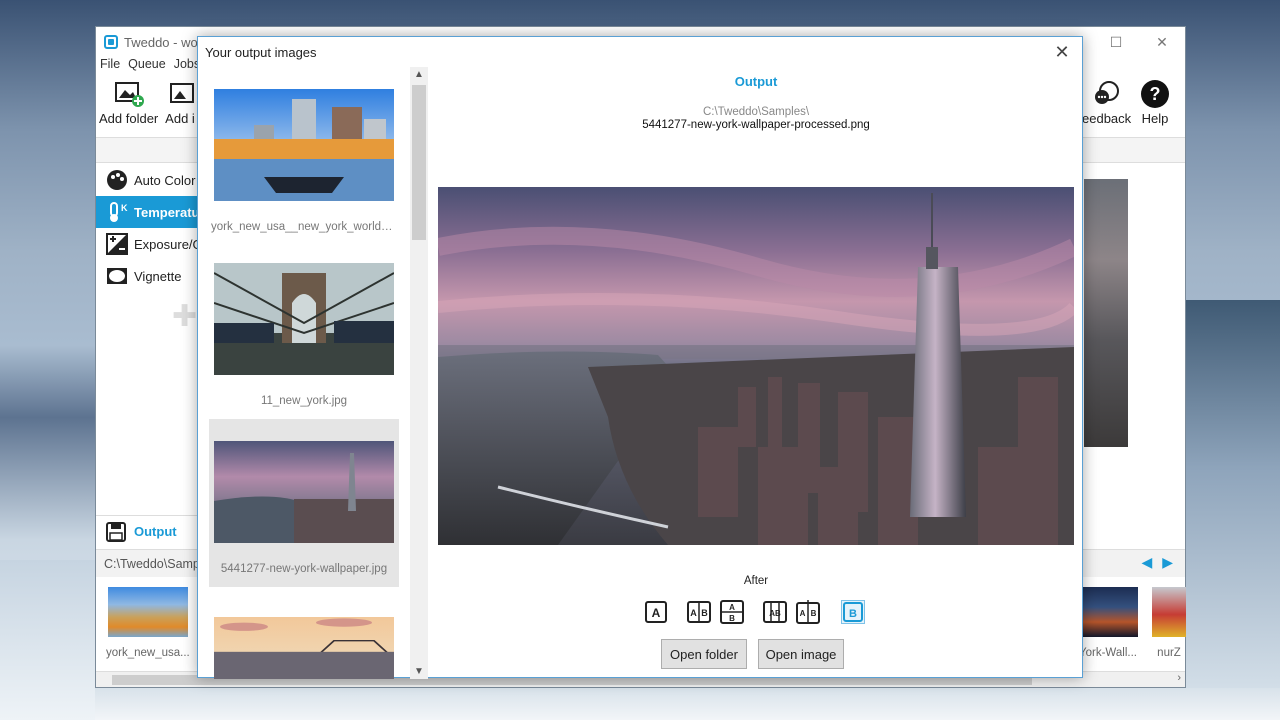  What do you see at coordinates (304, 401) in the screenshot?
I see `list-item-label: 11_new_york.jpg` at bounding box center [304, 401].